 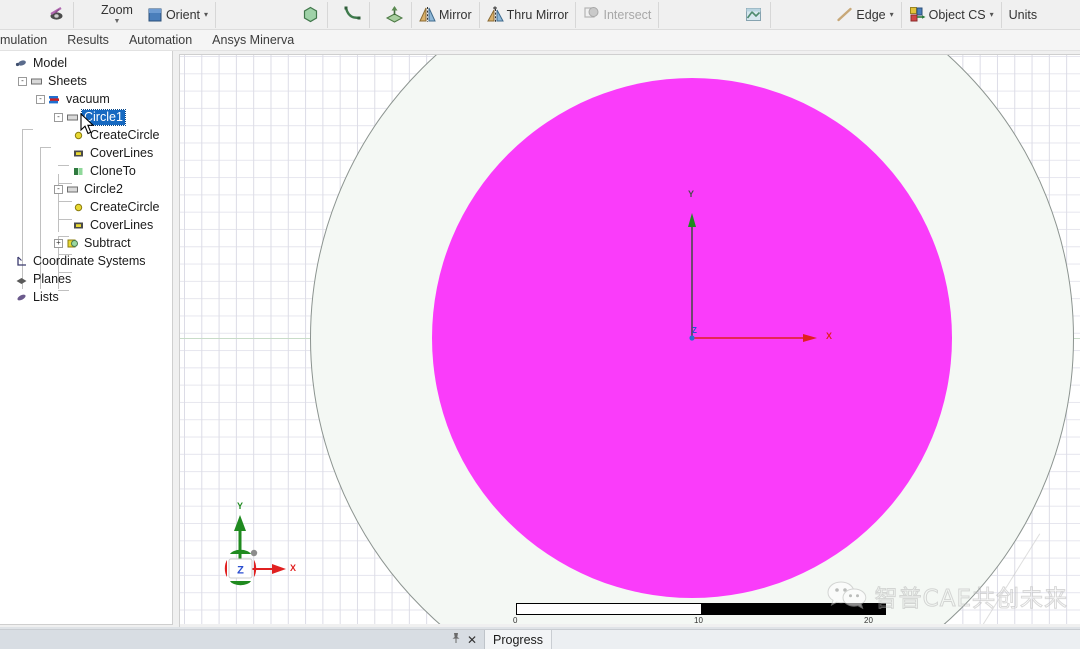 I want to click on vacuum-icon, so click(x=54, y=99).